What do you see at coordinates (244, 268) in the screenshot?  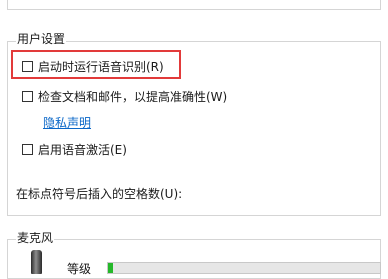 I see `level-meter` at bounding box center [244, 268].